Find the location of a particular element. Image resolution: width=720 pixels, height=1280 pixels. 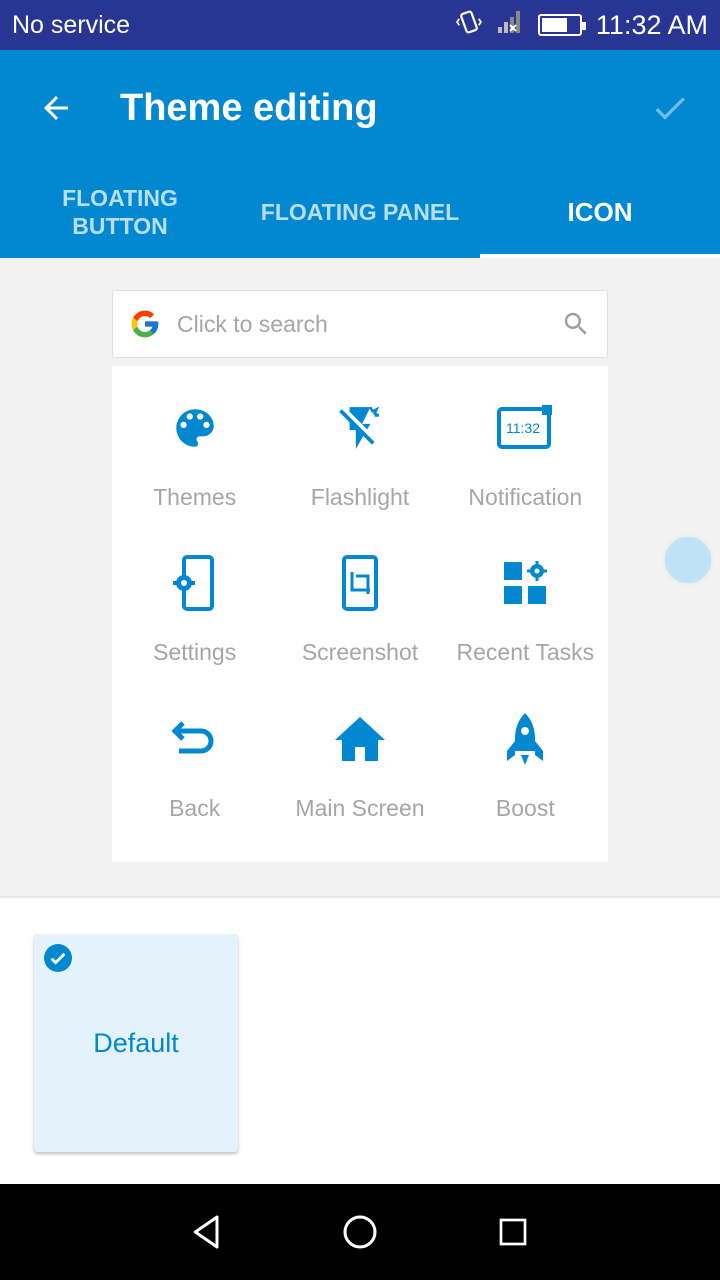

screenshot-crop-icon is located at coordinates (360, 583).